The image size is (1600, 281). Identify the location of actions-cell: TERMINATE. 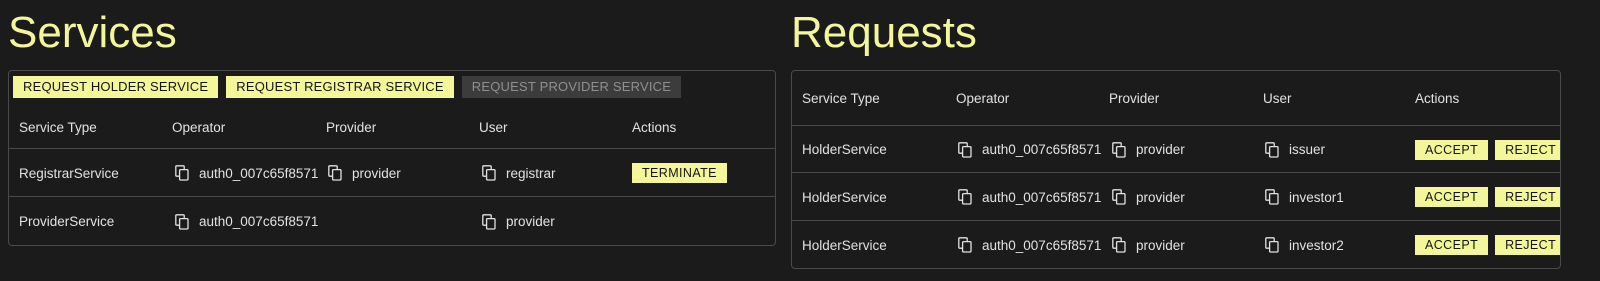
(679, 173).